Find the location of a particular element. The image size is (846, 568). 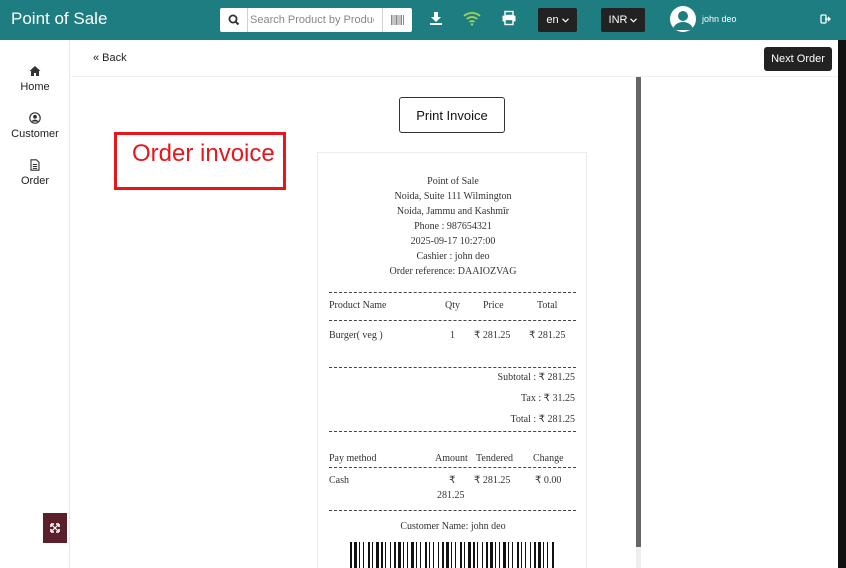

pay-header-change: Change is located at coordinates (548, 458).